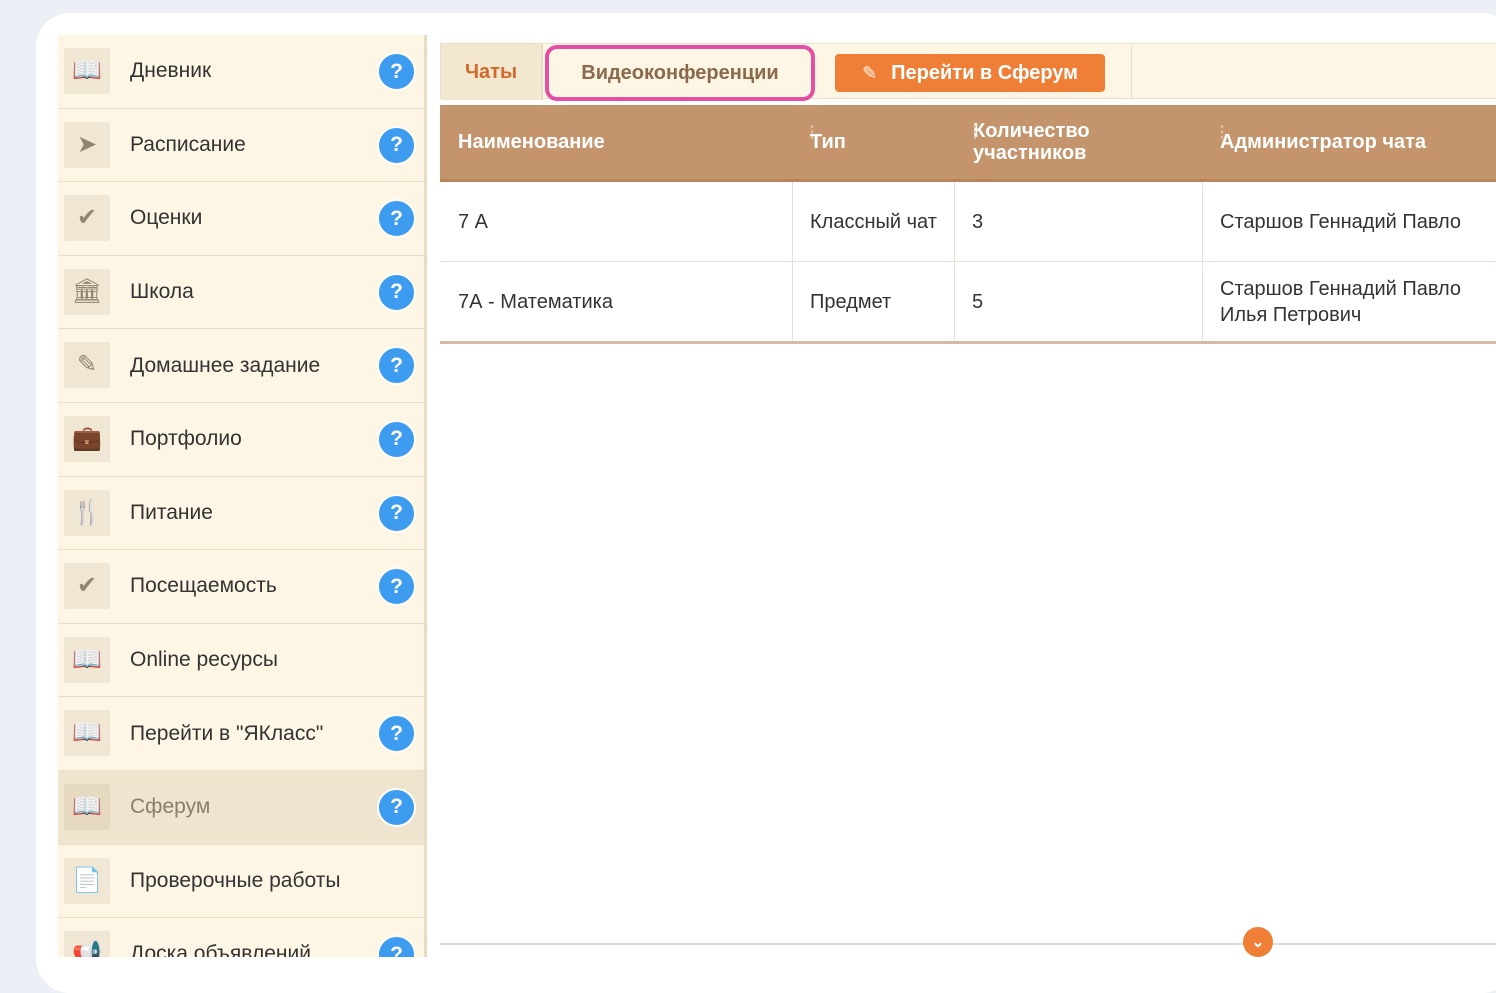 This screenshot has width=1496, height=993. I want to click on sidebar-item-tests: 📄 Проверочные работы, so click(241, 882).